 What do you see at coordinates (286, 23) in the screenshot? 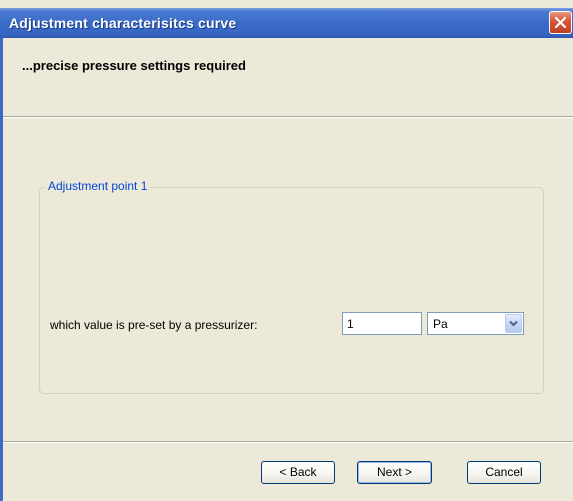
I see `title-bar: Adjustment characterisitcs curve` at bounding box center [286, 23].